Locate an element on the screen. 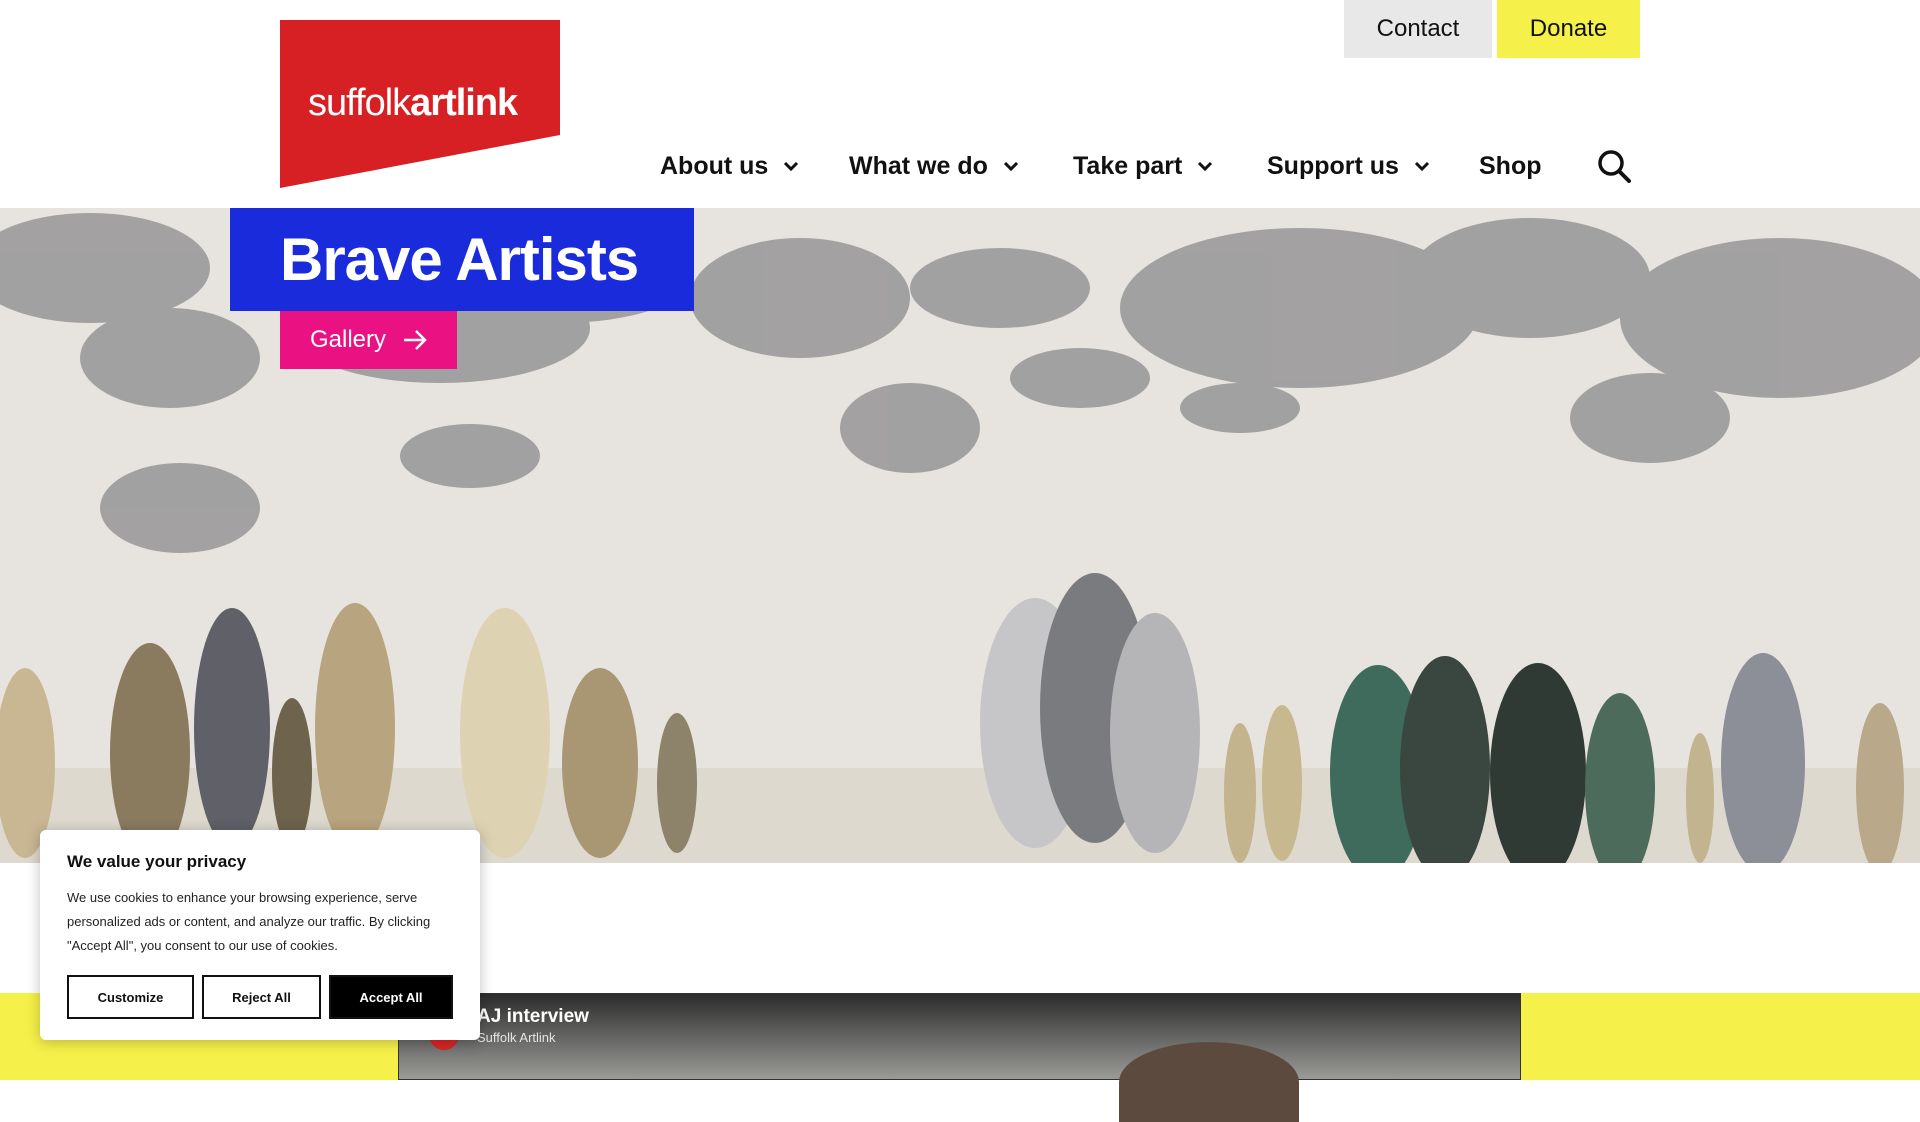 Image resolution: width=1920 pixels, height=1122 pixels. nav-item-shop: Shop is located at coordinates (1510, 166).